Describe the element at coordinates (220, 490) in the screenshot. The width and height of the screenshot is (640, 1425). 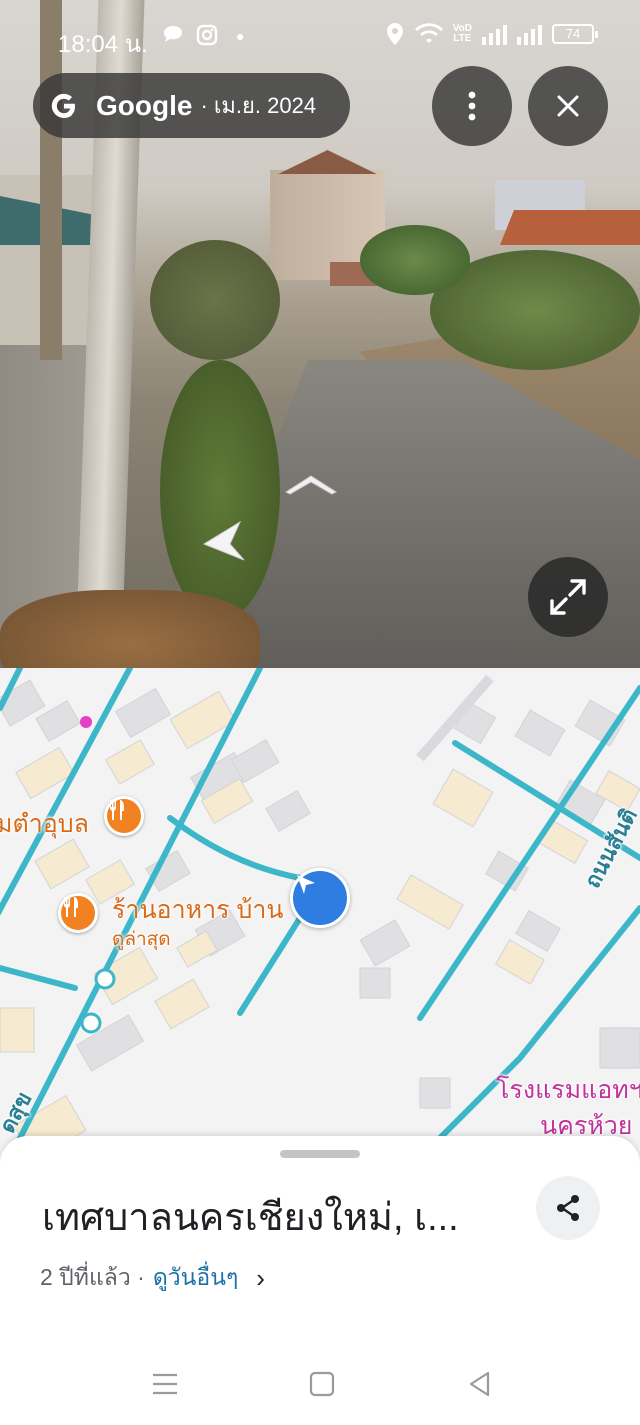
I see `roadside-bushes` at that location.